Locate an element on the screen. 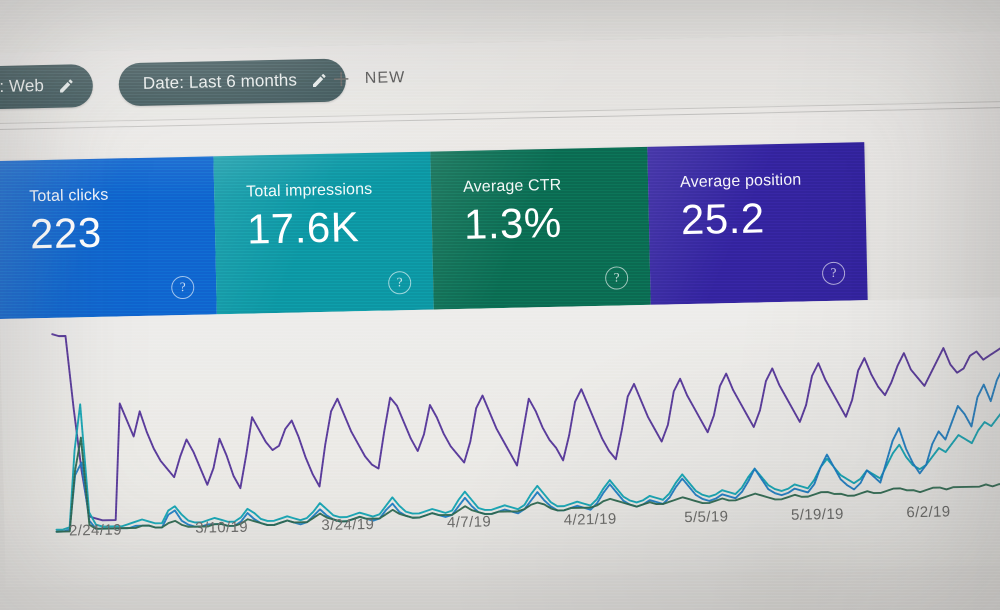 This screenshot has width=1000, height=610. filter-chip-search-type-label: type: Web is located at coordinates (22, 86).